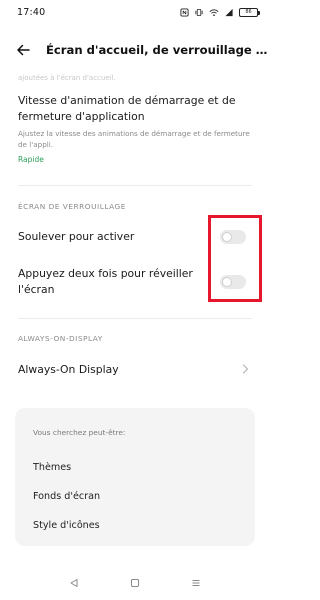 The height and width of the screenshot is (600, 320). Describe the element at coordinates (229, 12) in the screenshot. I see `signal-icon` at that location.